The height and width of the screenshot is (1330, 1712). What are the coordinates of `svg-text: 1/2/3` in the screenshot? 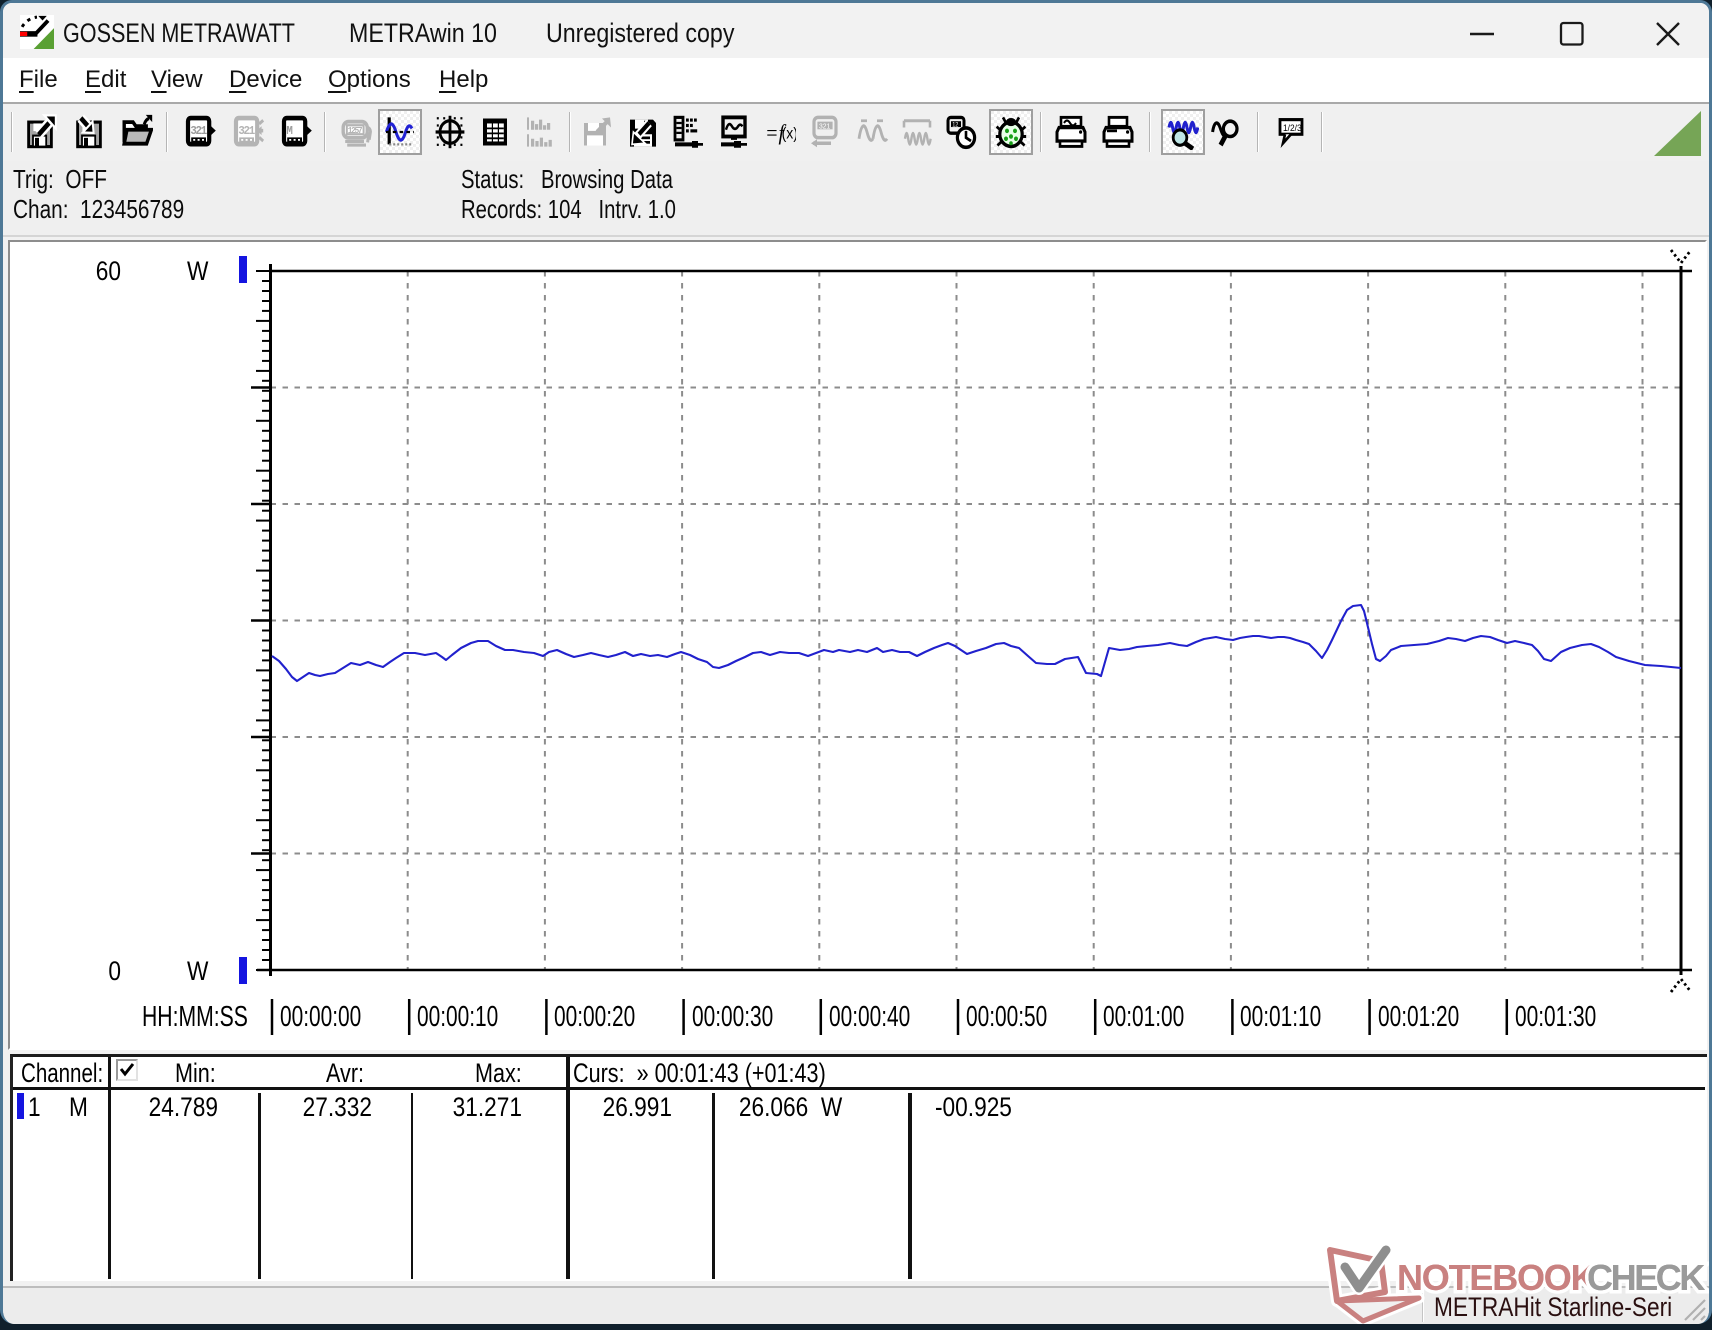 It's located at (1292, 128).